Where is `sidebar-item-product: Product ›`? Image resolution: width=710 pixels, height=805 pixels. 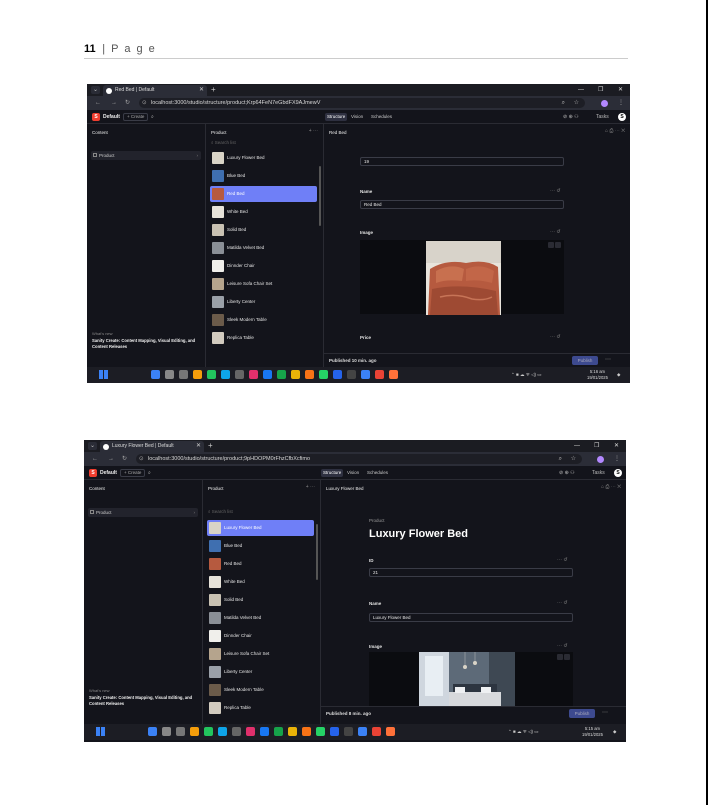
sidebar-item-product: Product › is located at coordinates (146, 155).